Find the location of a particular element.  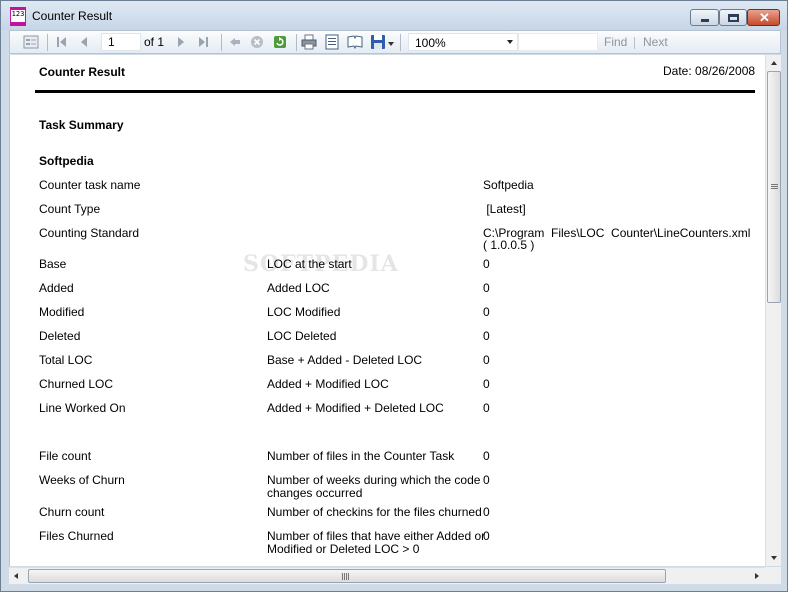

find-button: Find is located at coordinates (615, 42).